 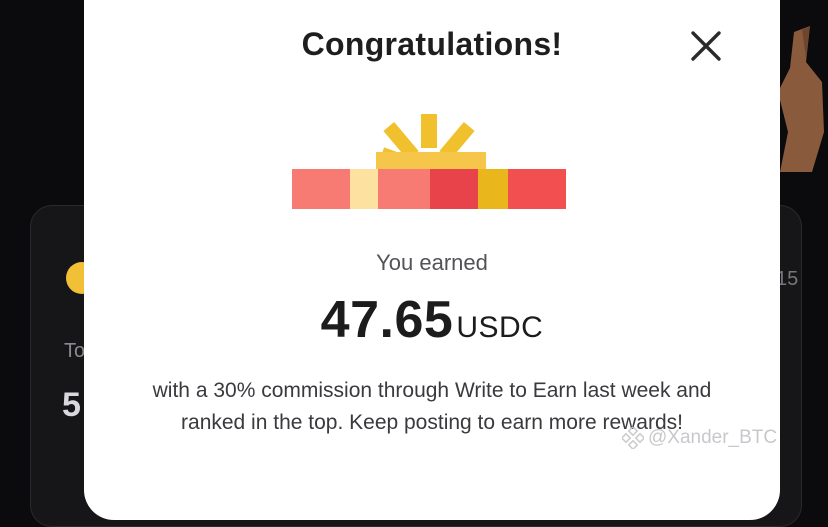 I want to click on close-button, so click(x=706, y=46).